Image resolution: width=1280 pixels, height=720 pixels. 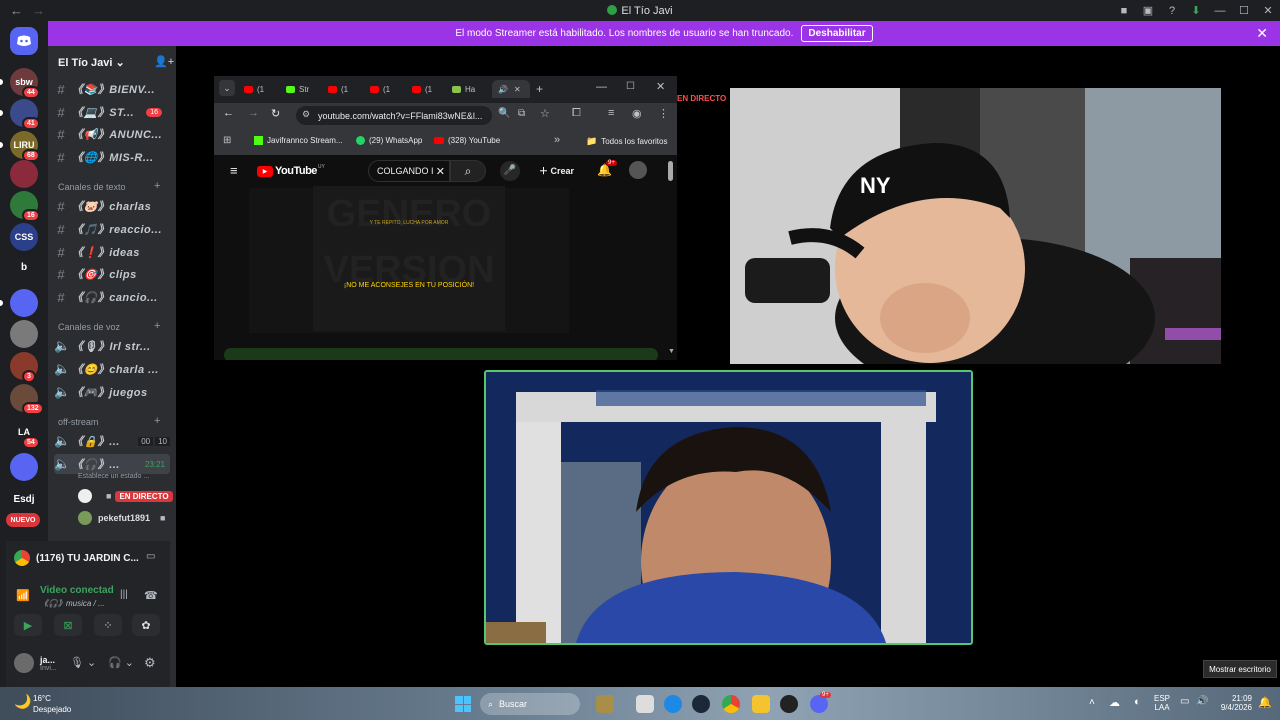 I want to click on weather-temp: 16°C, so click(x=42, y=698).